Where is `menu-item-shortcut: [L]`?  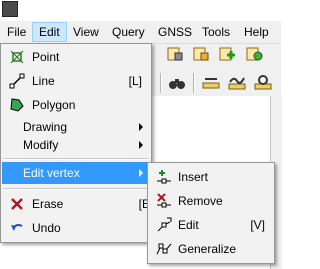 menu-item-shortcut: [L] is located at coordinates (135, 81).